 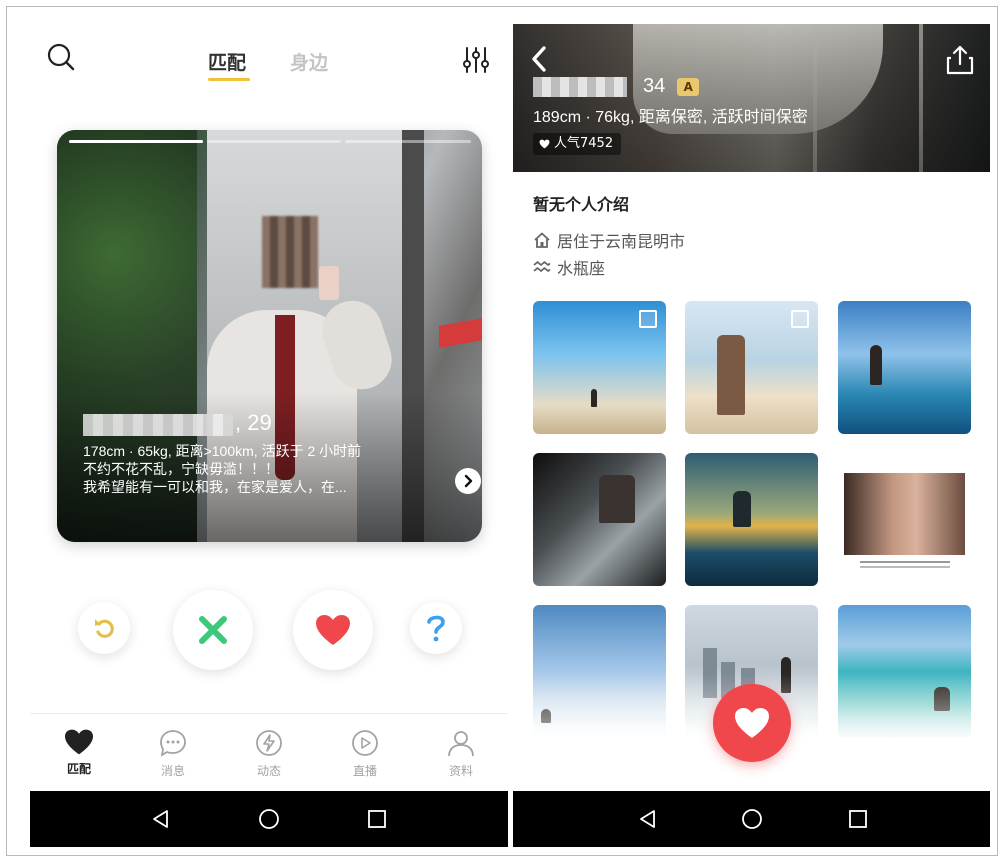 What do you see at coordinates (670, 117) in the screenshot?
I see `profile-stats: 189cm · 76kg, 距离保密, 活跃时间保密` at bounding box center [670, 117].